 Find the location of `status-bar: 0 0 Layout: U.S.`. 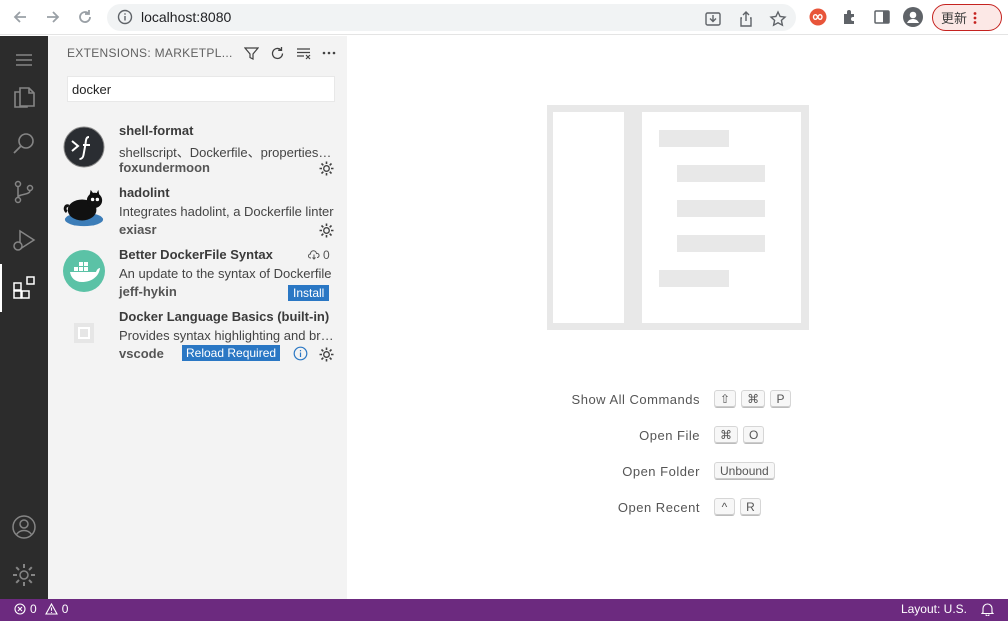

status-bar: 0 0 Layout: U.S. is located at coordinates (504, 610).